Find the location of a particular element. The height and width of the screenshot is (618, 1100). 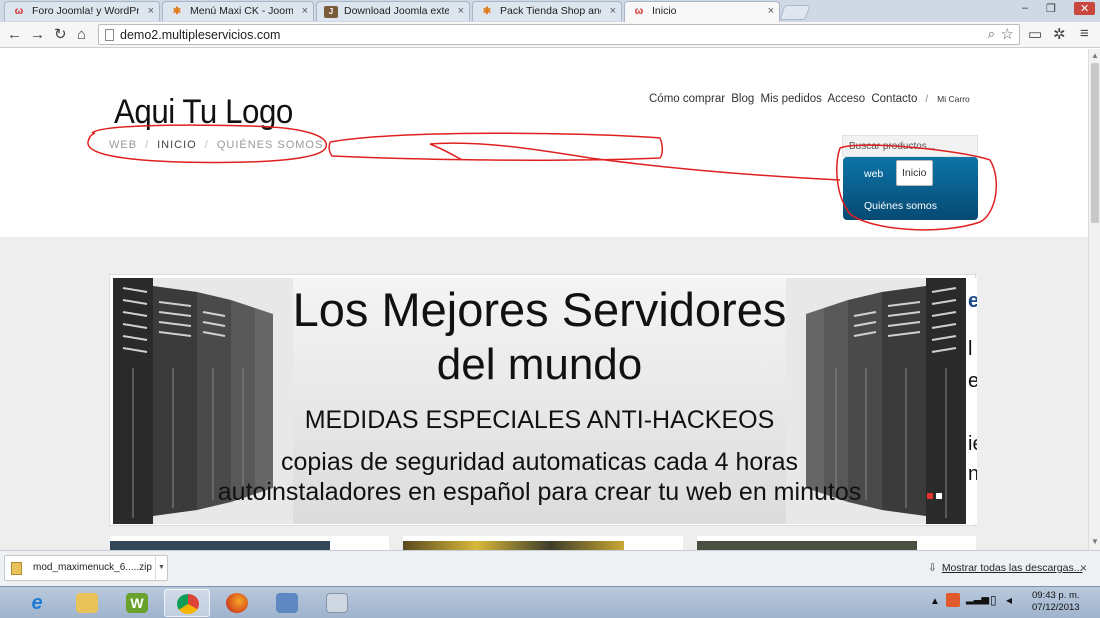

file-explorer-icon is located at coordinates (87, 603).